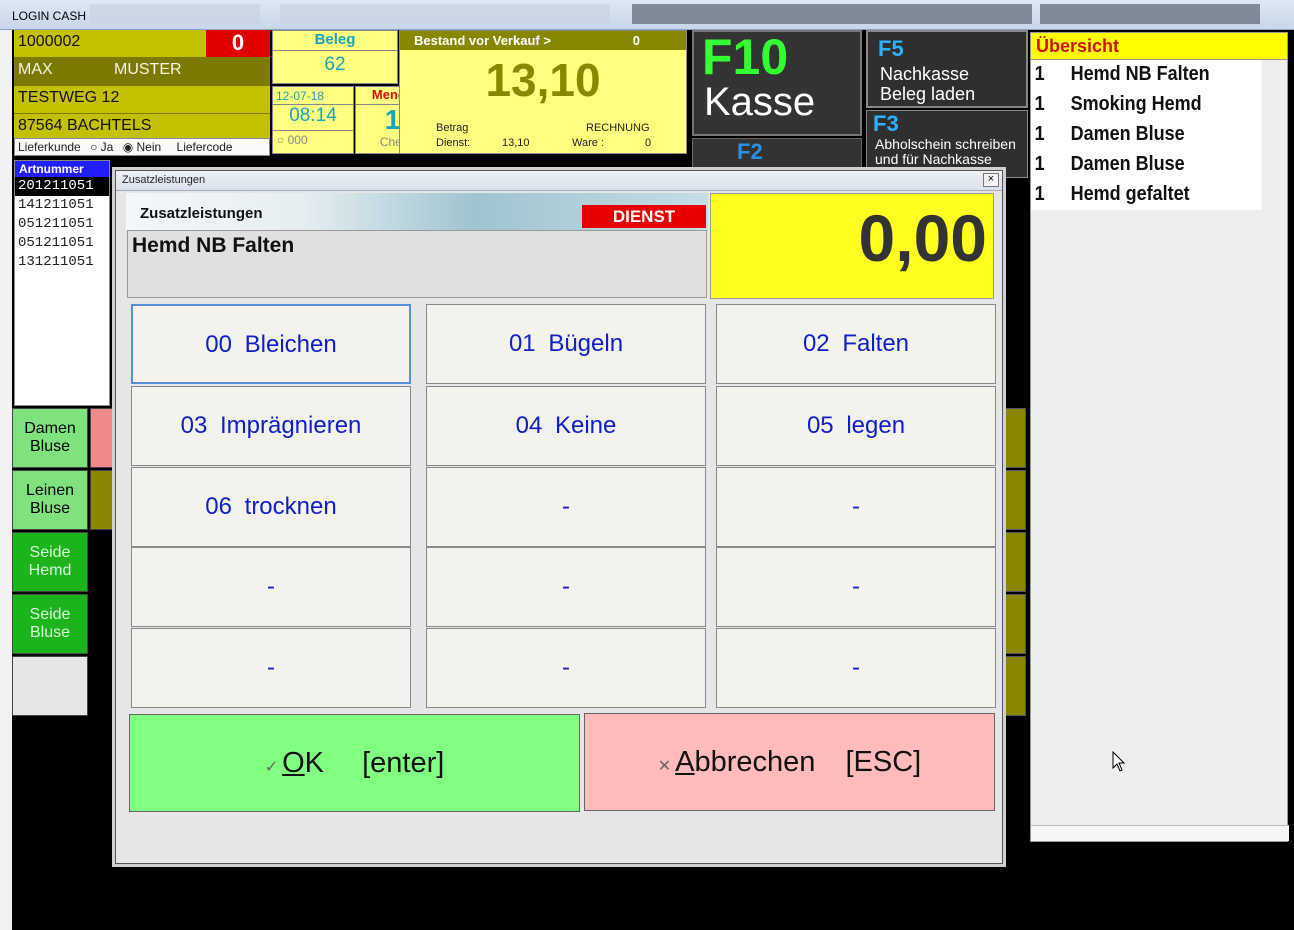  Describe the element at coordinates (35, 69) in the screenshot. I see `customer-first-name: MAX` at that location.